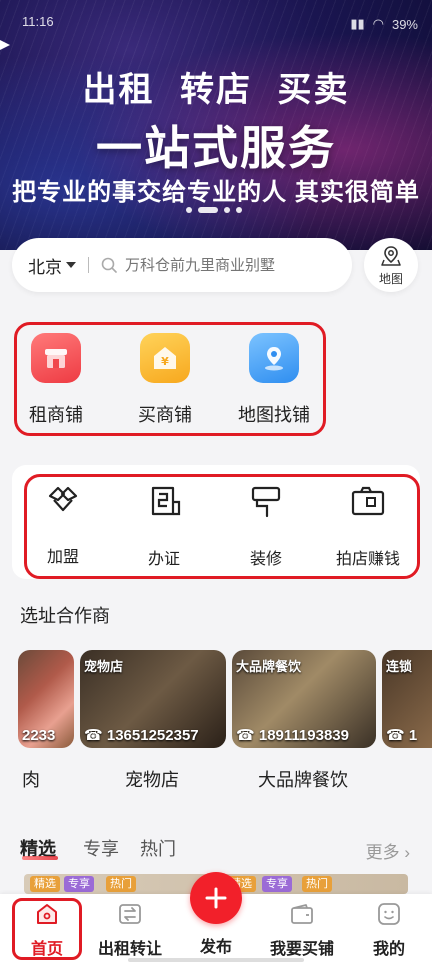 This screenshot has height=964, width=432. I want to click on carousel-indicator, so click(214, 210).